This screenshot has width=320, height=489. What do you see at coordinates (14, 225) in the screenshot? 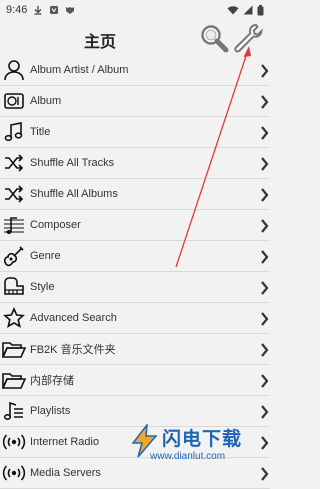
I see `composer-icon` at bounding box center [14, 225].